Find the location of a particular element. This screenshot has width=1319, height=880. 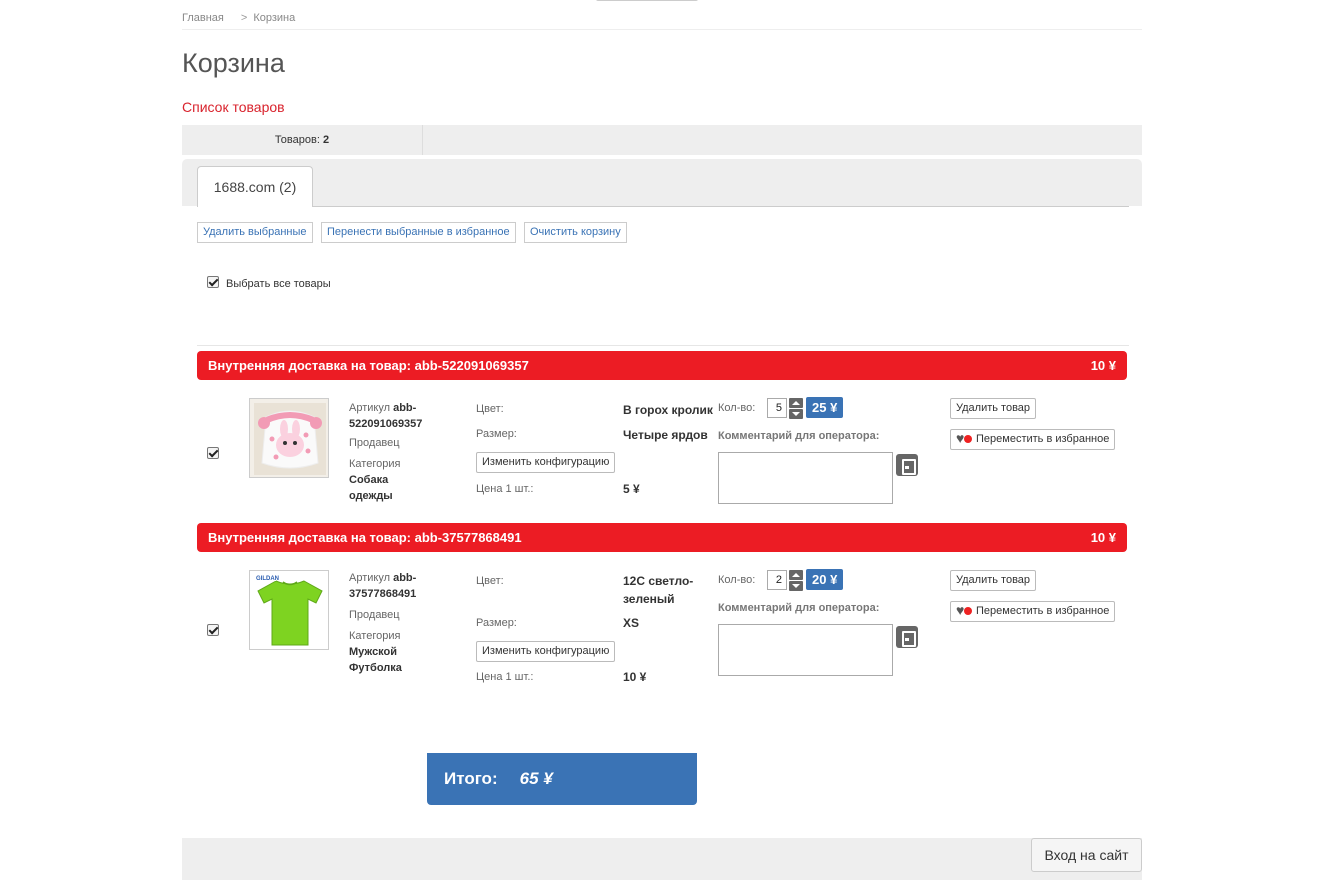

top-tab-handle is located at coordinates (647, 0).